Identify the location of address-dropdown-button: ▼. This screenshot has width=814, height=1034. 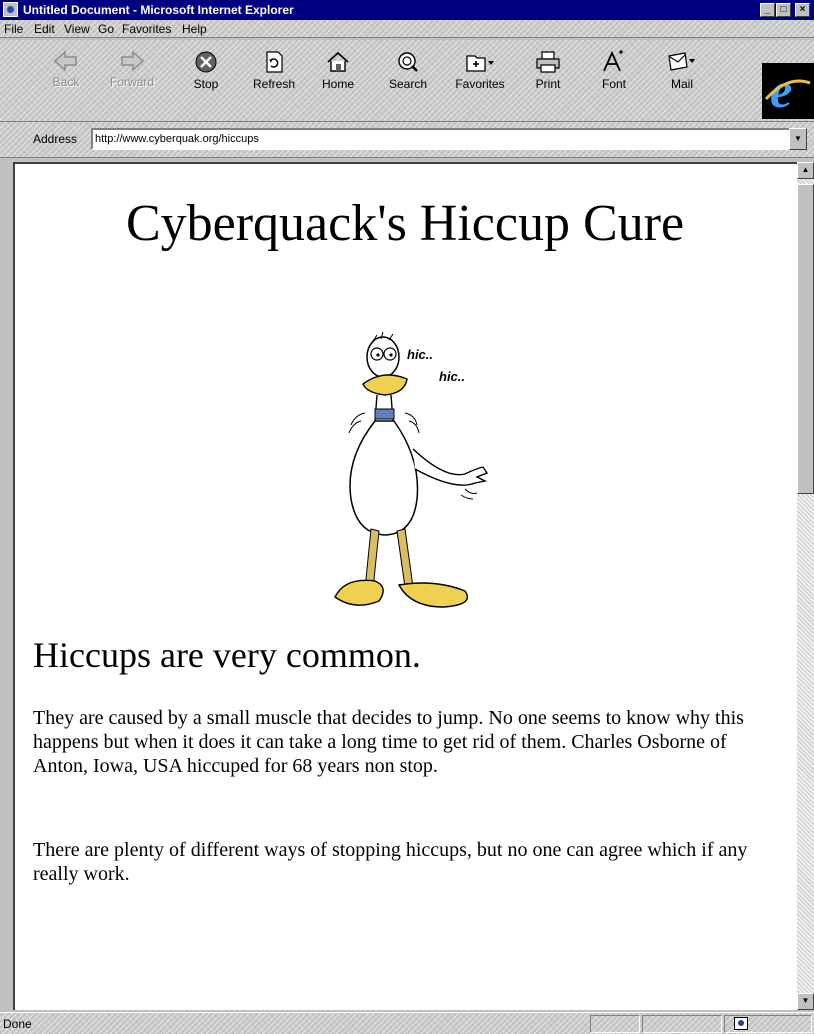
(798, 139).